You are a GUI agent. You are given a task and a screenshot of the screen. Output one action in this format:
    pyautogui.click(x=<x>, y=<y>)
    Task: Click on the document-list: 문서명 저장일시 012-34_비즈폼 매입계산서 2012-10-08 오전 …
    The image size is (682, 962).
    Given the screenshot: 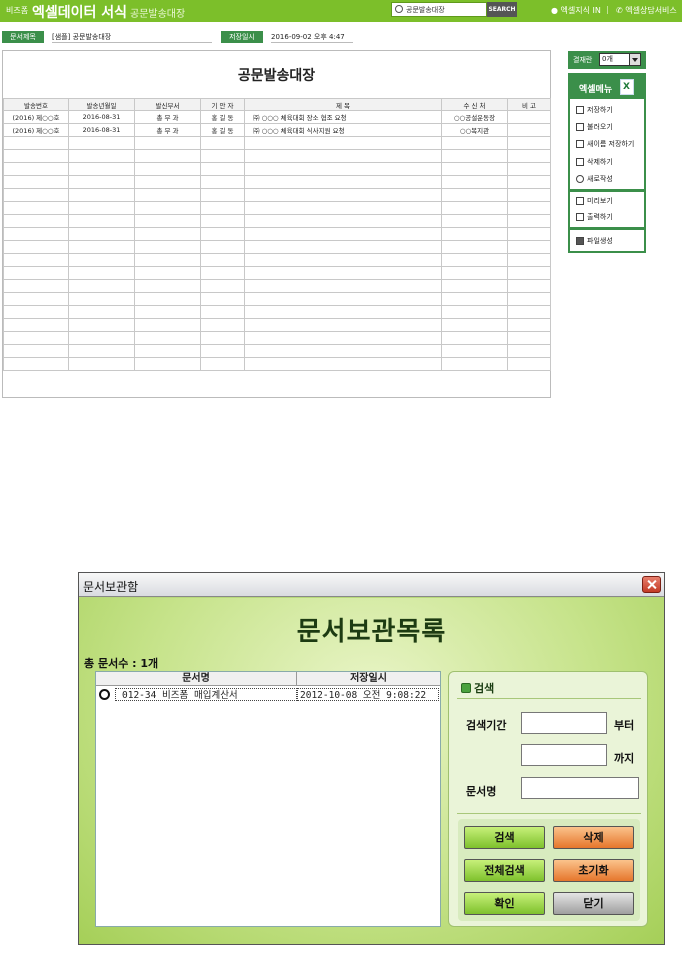 What is the action you would take?
    pyautogui.click(x=268, y=799)
    